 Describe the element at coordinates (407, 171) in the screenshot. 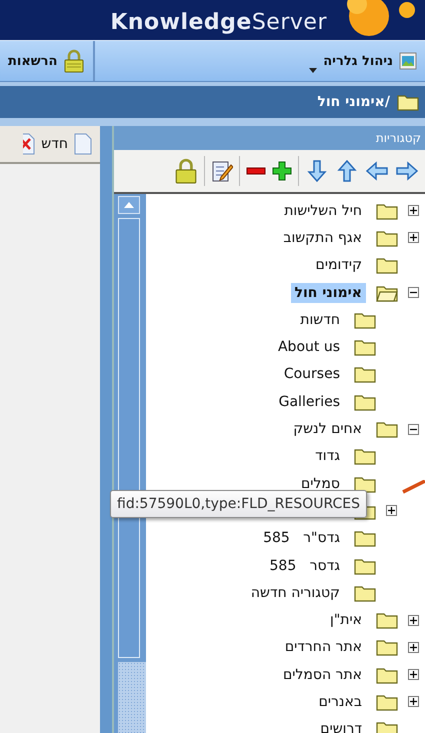

I see `right-arrow-icon` at that location.